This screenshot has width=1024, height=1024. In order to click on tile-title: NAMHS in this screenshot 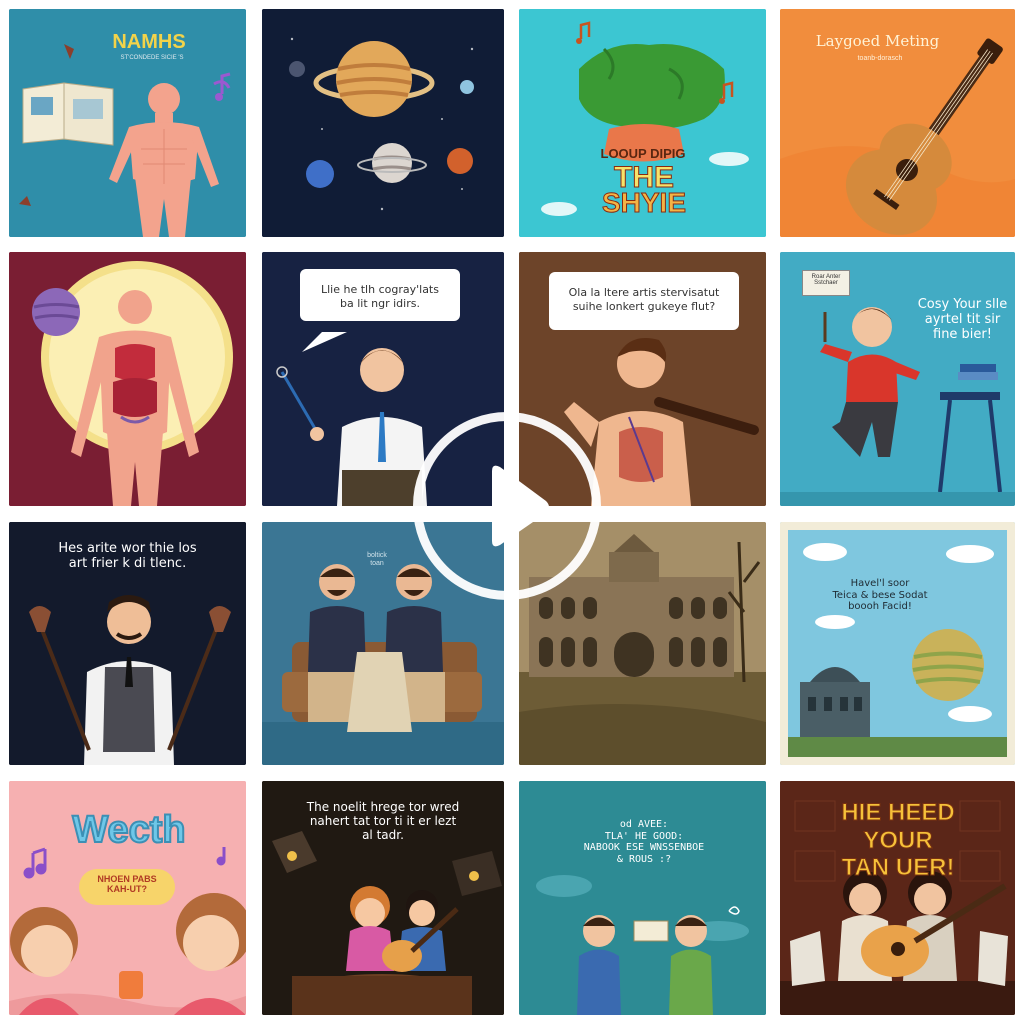, I will do `click(149, 42)`.